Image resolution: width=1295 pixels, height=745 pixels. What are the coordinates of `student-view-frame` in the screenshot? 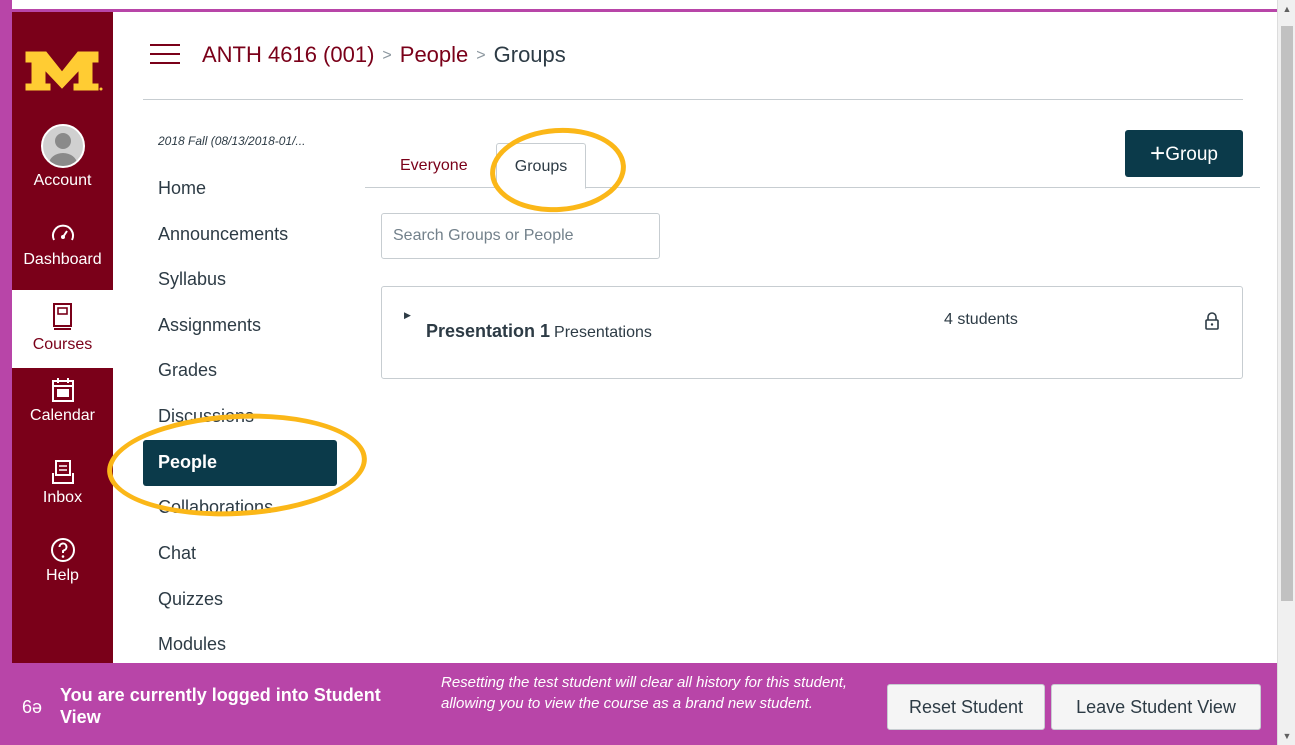 It's located at (6, 372).